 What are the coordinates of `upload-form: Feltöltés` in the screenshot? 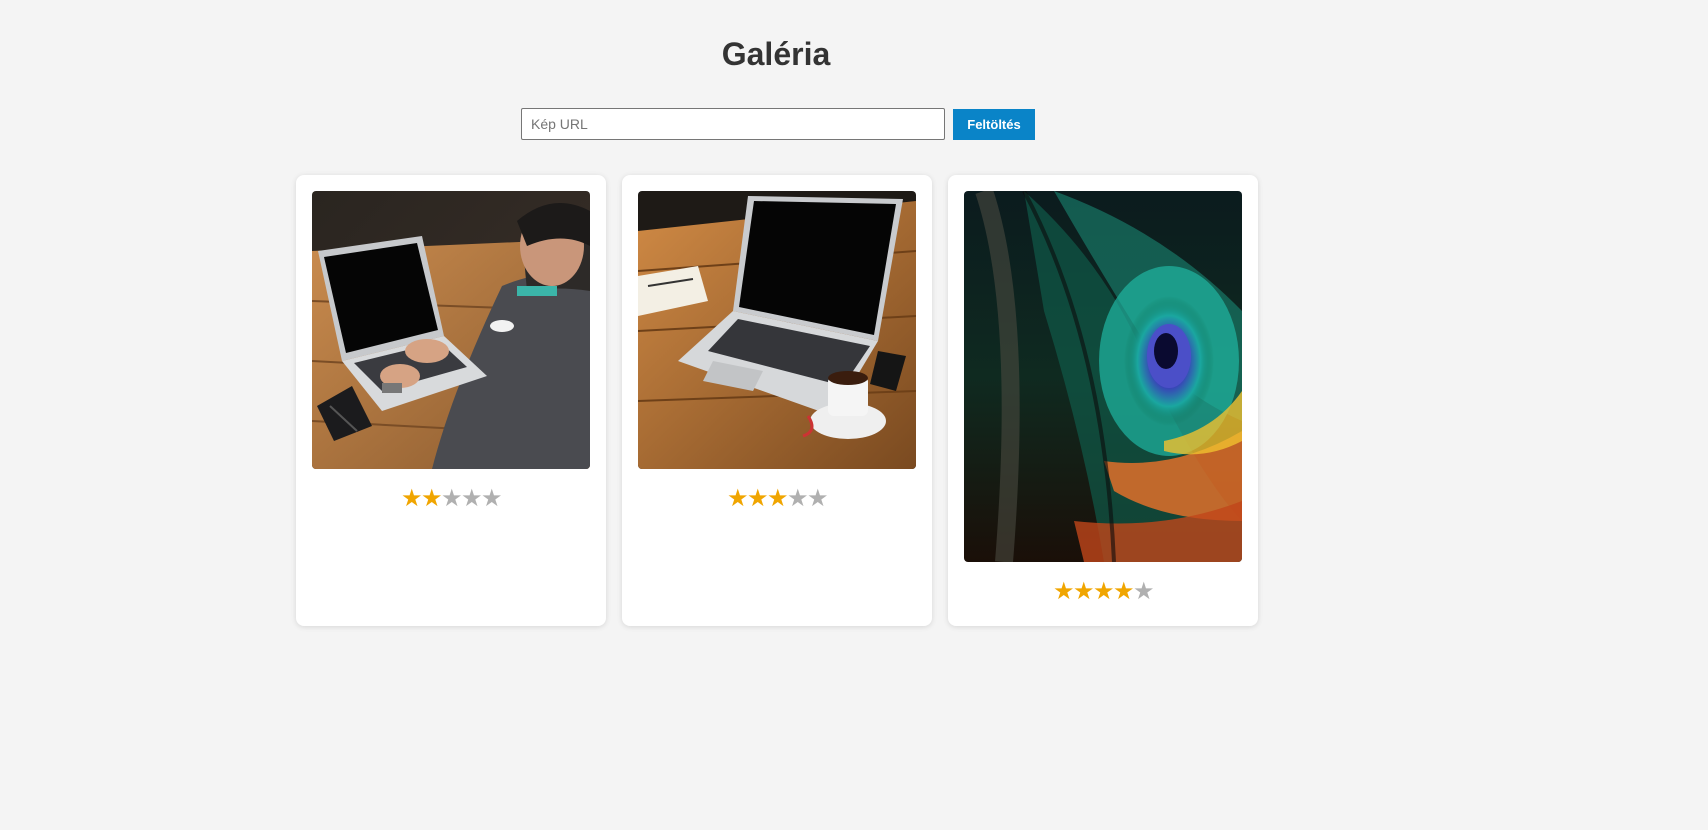 It's located at (778, 124).